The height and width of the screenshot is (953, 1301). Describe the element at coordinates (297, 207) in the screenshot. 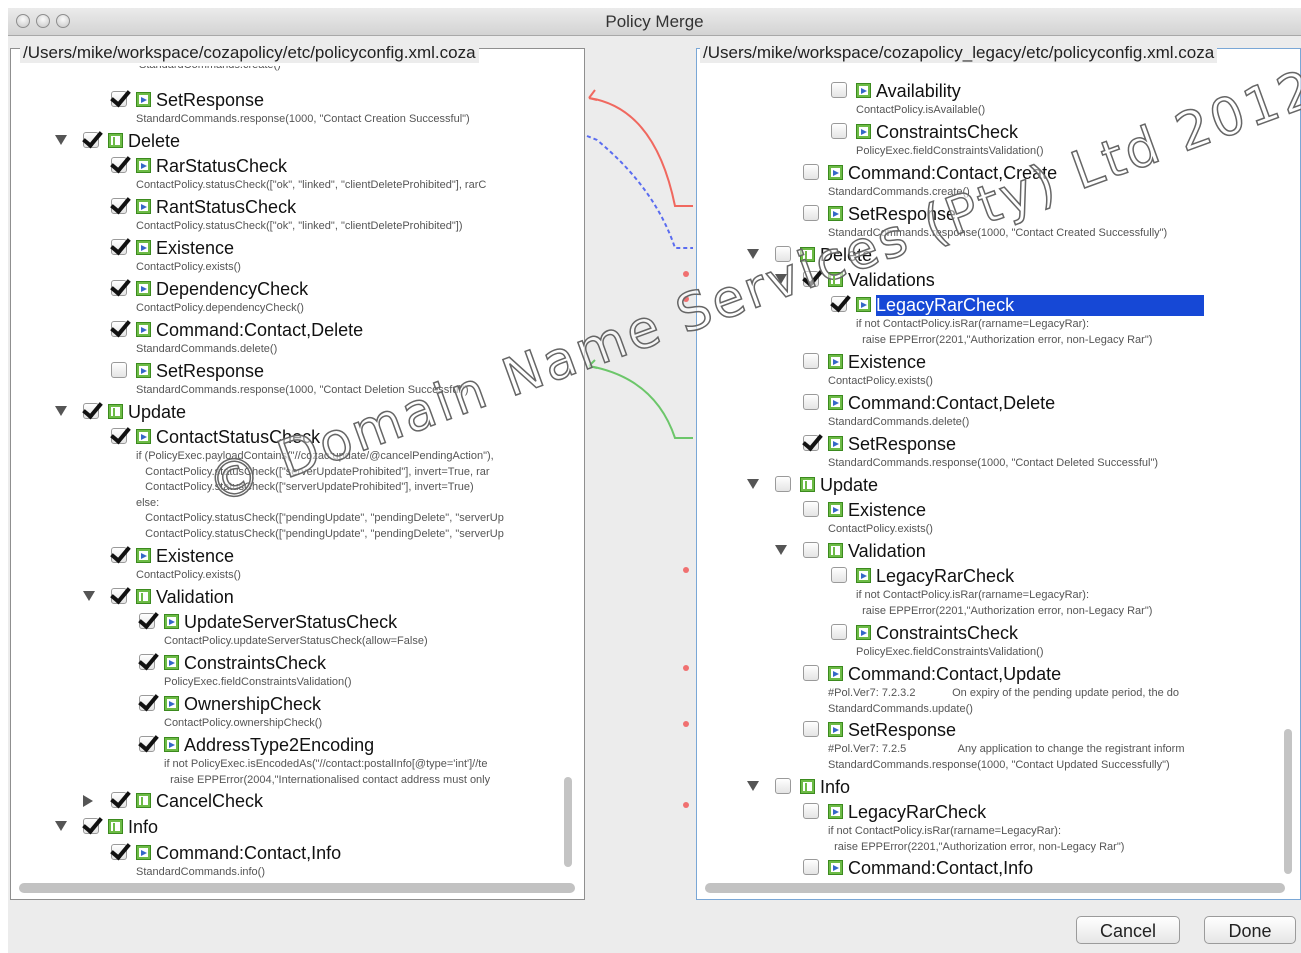

I see `tree-node: RantStatusCheck` at that location.